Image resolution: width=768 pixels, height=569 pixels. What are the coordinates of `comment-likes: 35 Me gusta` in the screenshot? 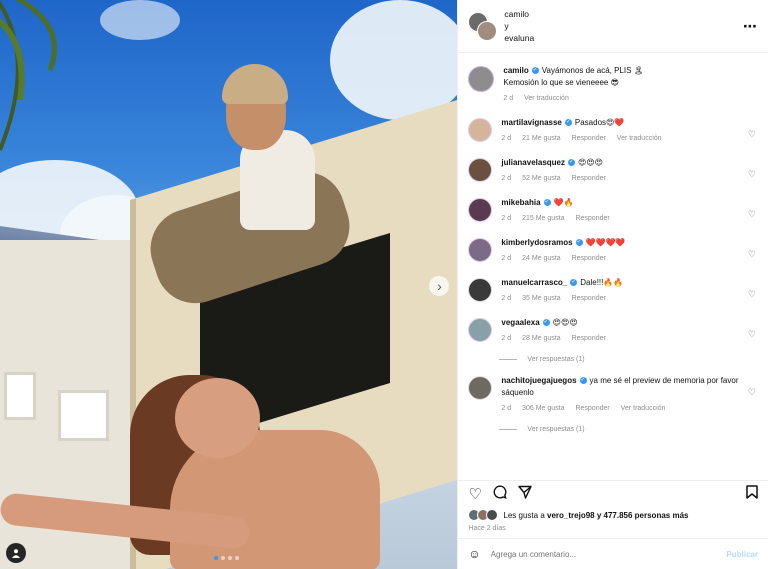 It's located at (541, 298).